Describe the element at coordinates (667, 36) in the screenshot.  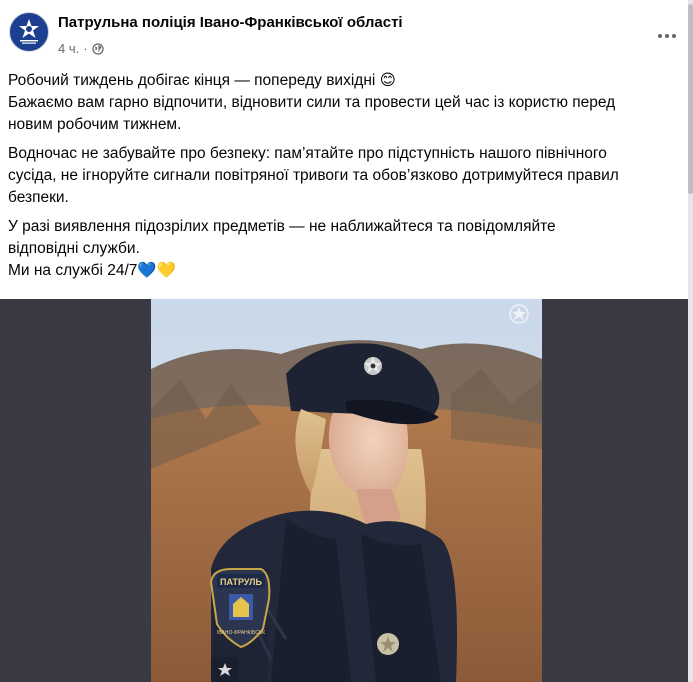
I see `more-options-button` at that location.